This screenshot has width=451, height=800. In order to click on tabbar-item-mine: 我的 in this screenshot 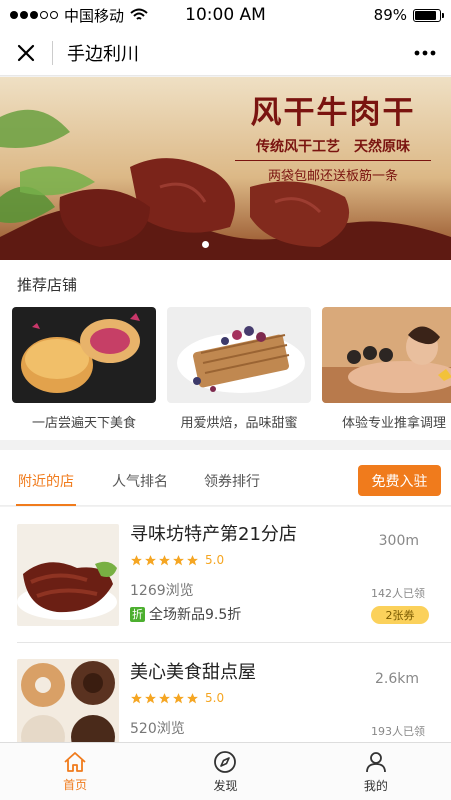, I will do `click(376, 771)`.